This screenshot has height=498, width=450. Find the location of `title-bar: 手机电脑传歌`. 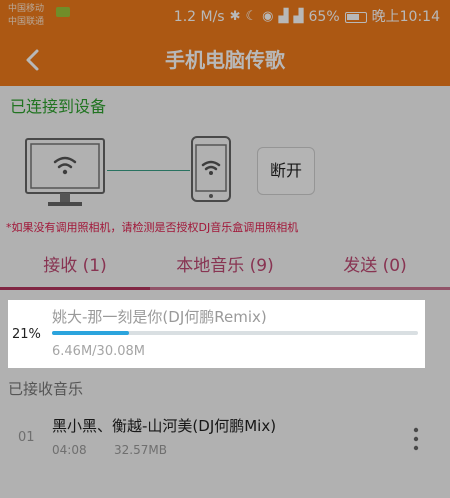

title-bar: 手机电脑传歌 is located at coordinates (225, 60).